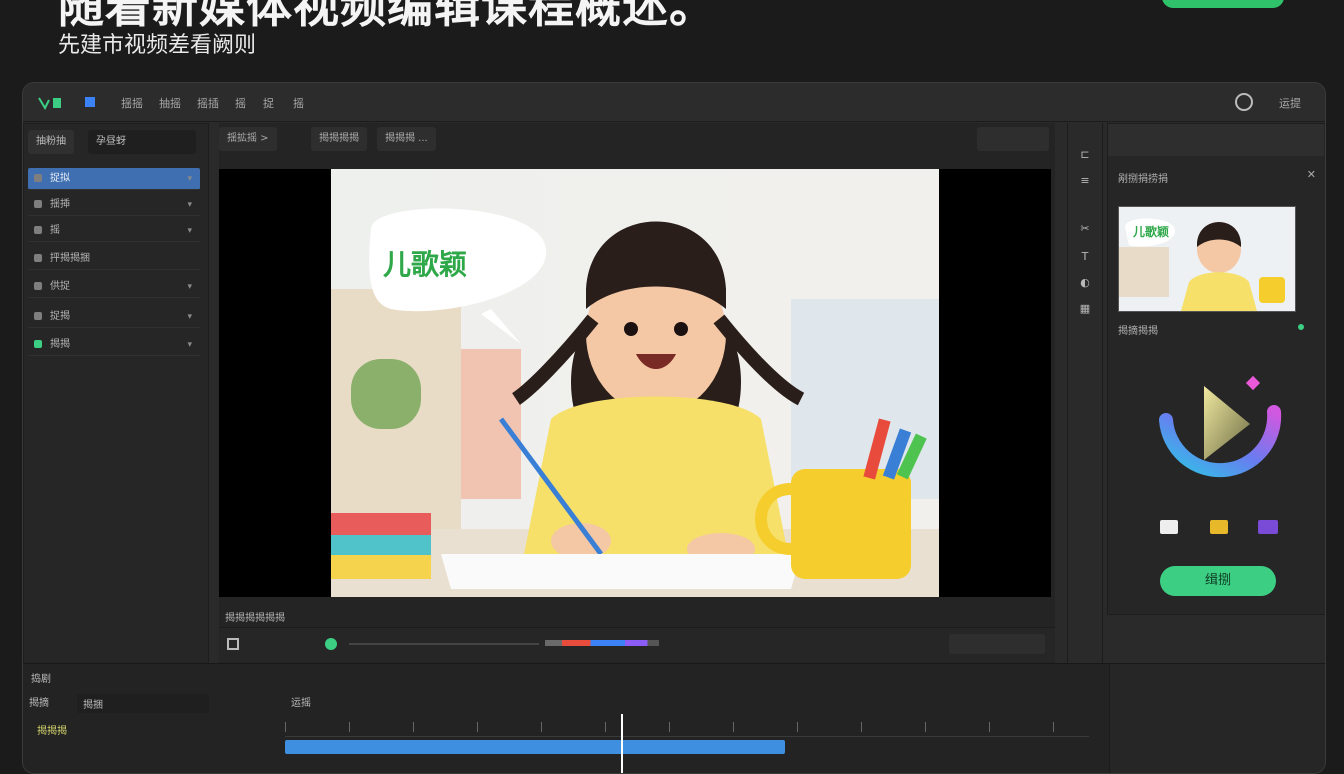 This screenshot has width=1344, height=774. I want to click on blue-square-icon, so click(90, 102).